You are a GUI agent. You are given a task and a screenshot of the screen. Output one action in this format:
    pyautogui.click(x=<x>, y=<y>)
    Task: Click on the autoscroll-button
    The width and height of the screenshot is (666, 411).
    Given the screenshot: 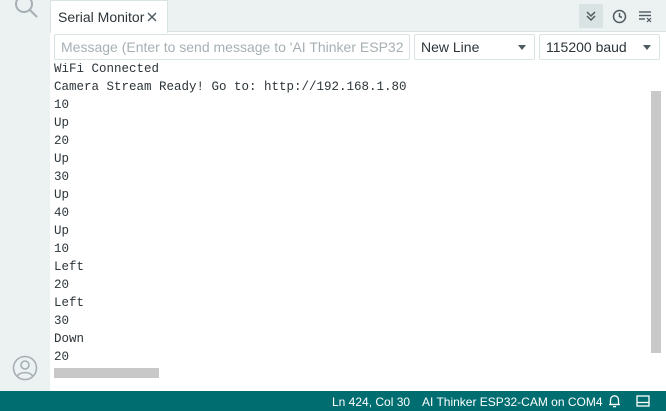 What is the action you would take?
    pyautogui.click(x=591, y=16)
    